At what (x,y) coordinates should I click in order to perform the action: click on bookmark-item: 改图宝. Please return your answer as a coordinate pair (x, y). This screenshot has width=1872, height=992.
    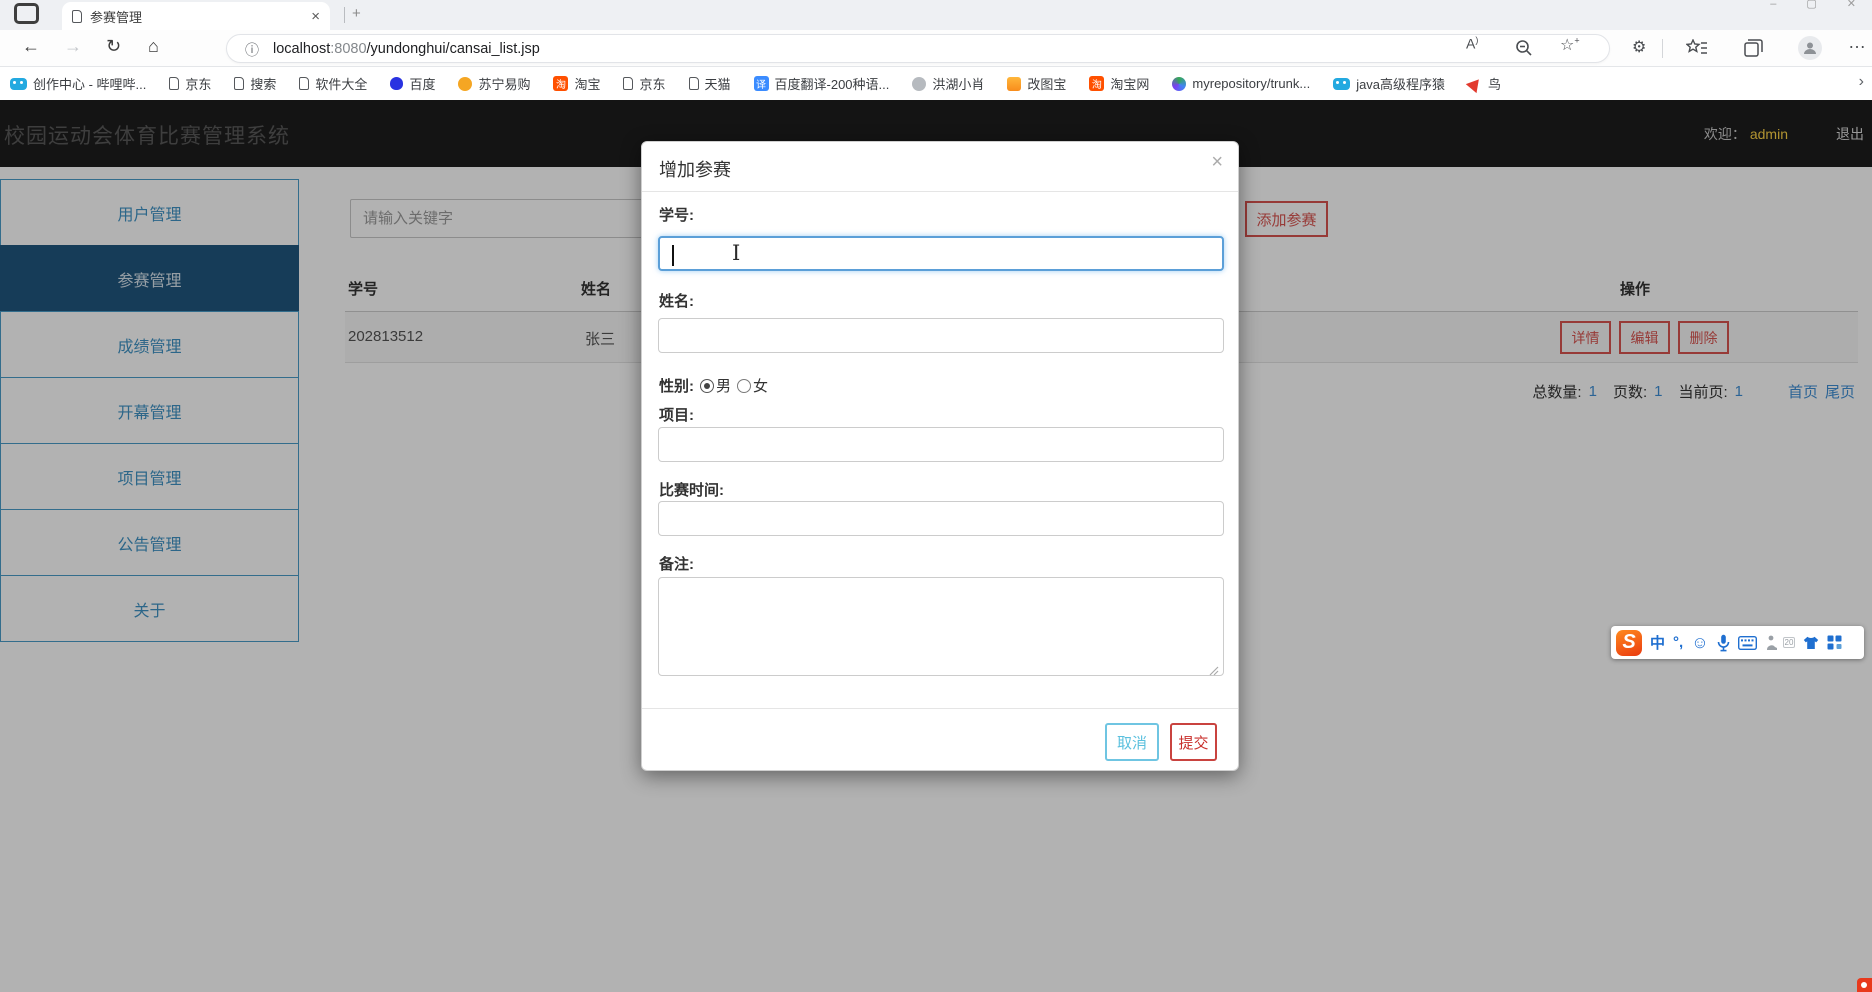
    Looking at the image, I should click on (1036, 83).